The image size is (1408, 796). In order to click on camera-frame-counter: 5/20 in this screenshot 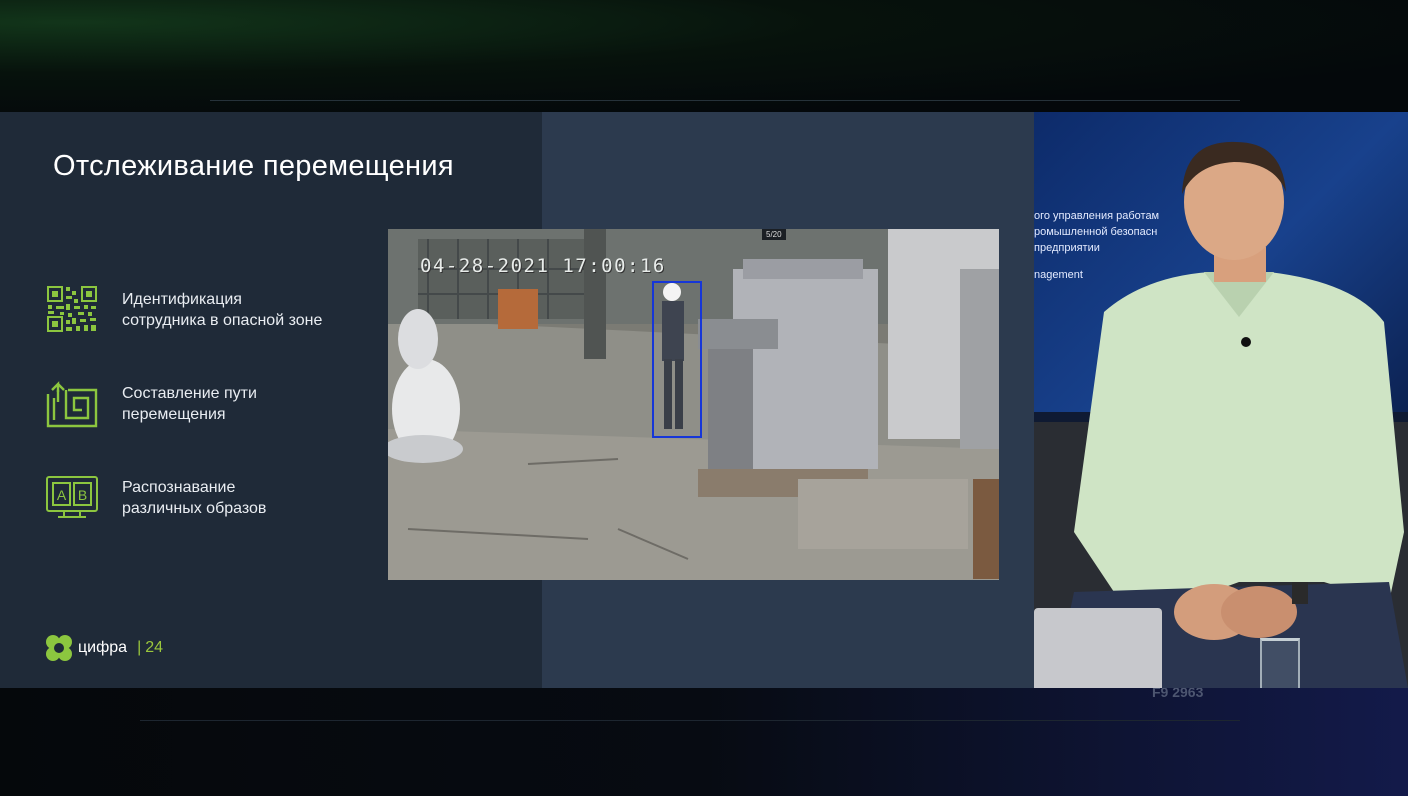, I will do `click(774, 234)`.